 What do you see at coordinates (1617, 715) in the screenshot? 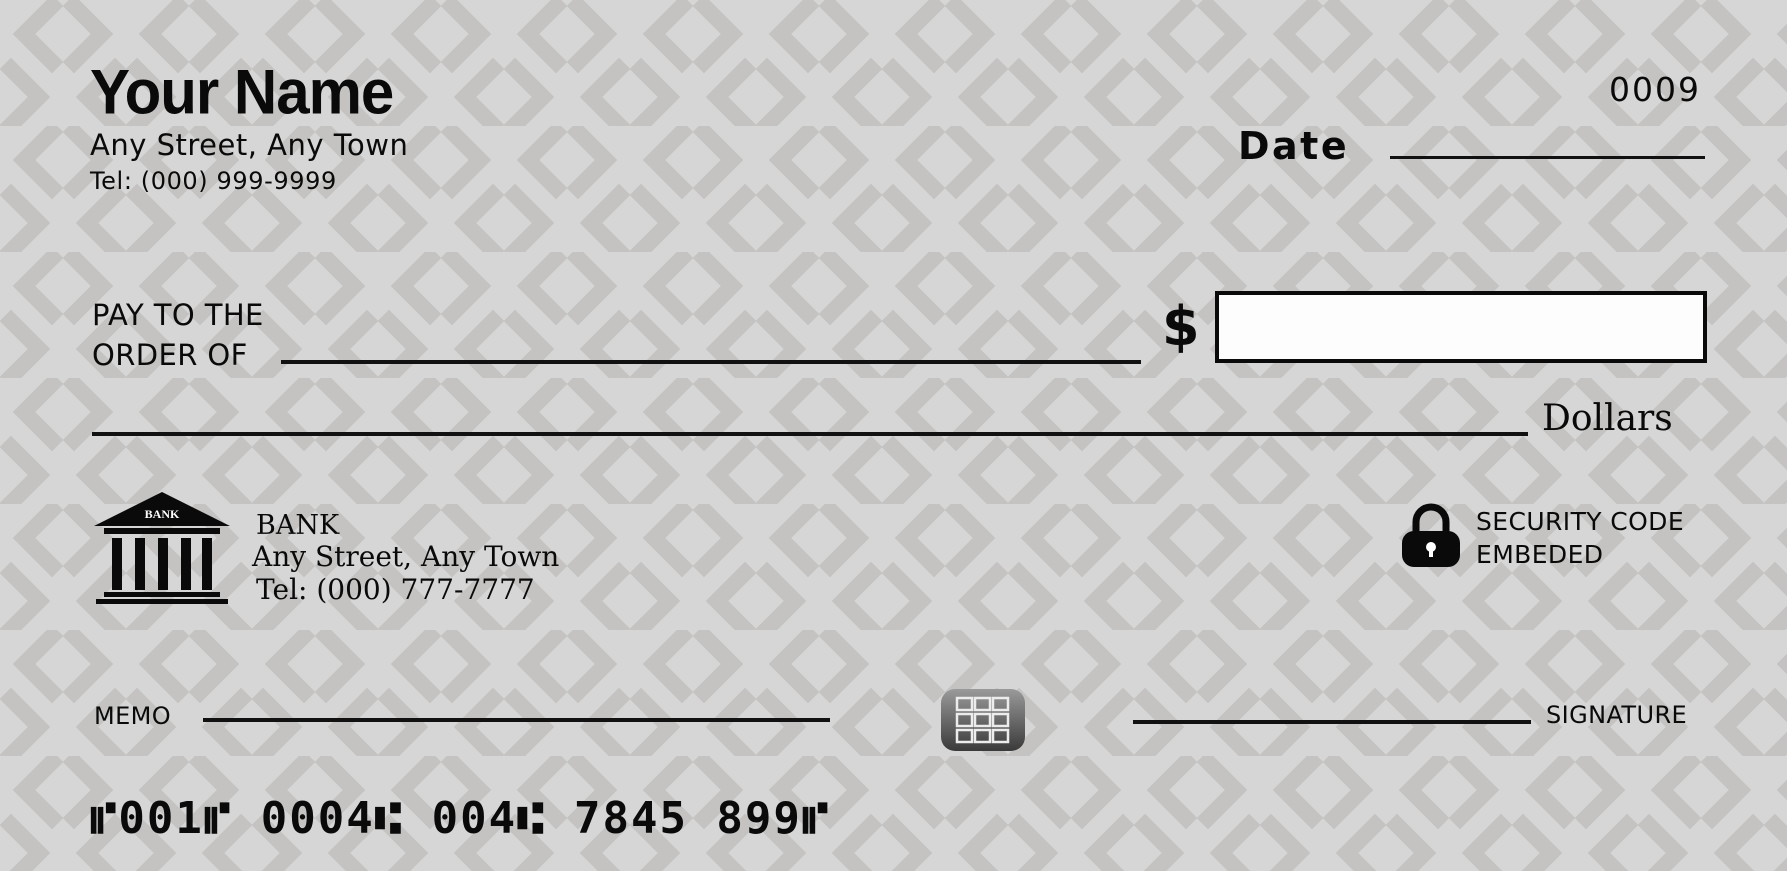
I see `signature-label: SIGNATURE` at bounding box center [1617, 715].